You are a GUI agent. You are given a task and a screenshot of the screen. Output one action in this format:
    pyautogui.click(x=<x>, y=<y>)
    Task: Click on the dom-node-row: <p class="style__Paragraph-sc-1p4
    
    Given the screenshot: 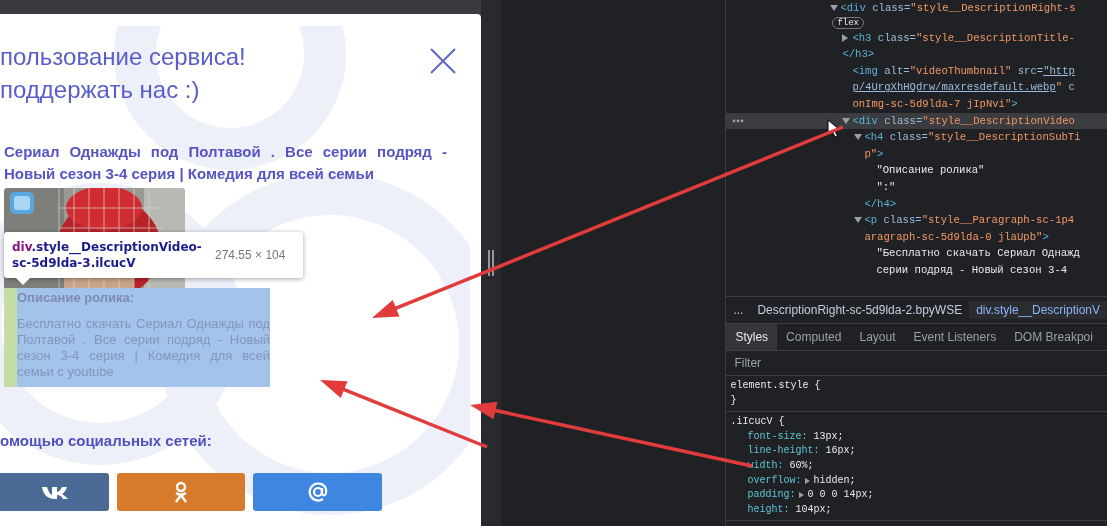 What is the action you would take?
    pyautogui.click(x=916, y=220)
    